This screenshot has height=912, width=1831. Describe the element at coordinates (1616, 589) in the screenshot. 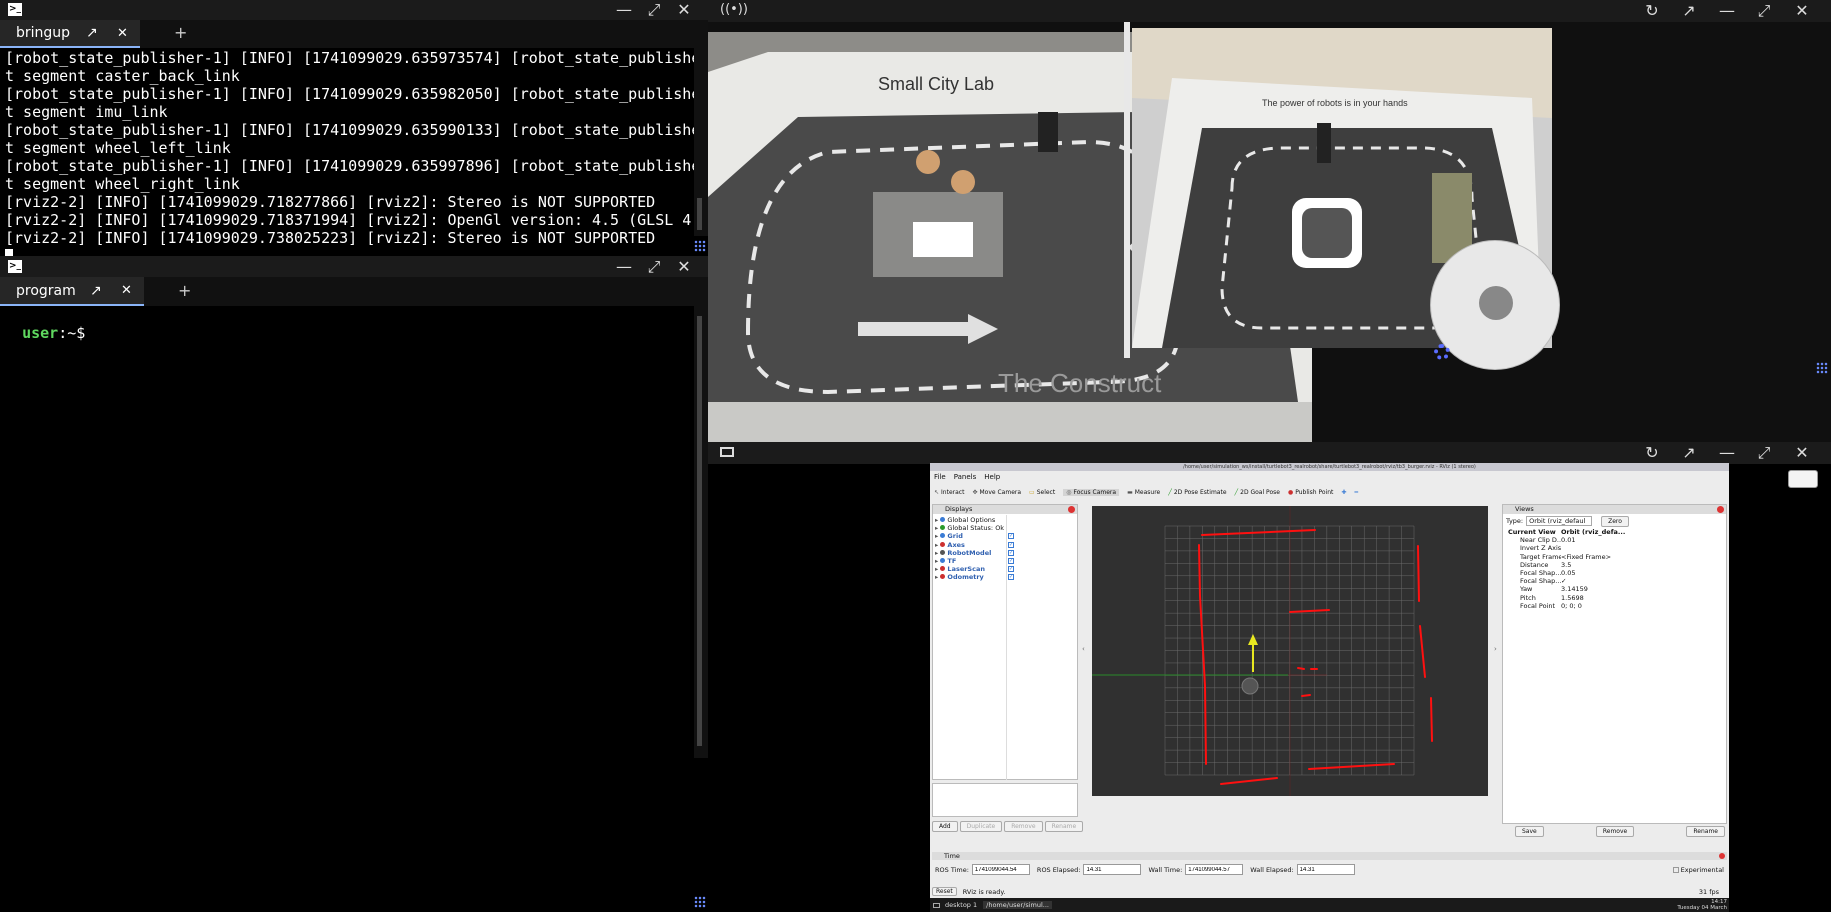

I see `view-property-row: Yaw 3.14159` at that location.